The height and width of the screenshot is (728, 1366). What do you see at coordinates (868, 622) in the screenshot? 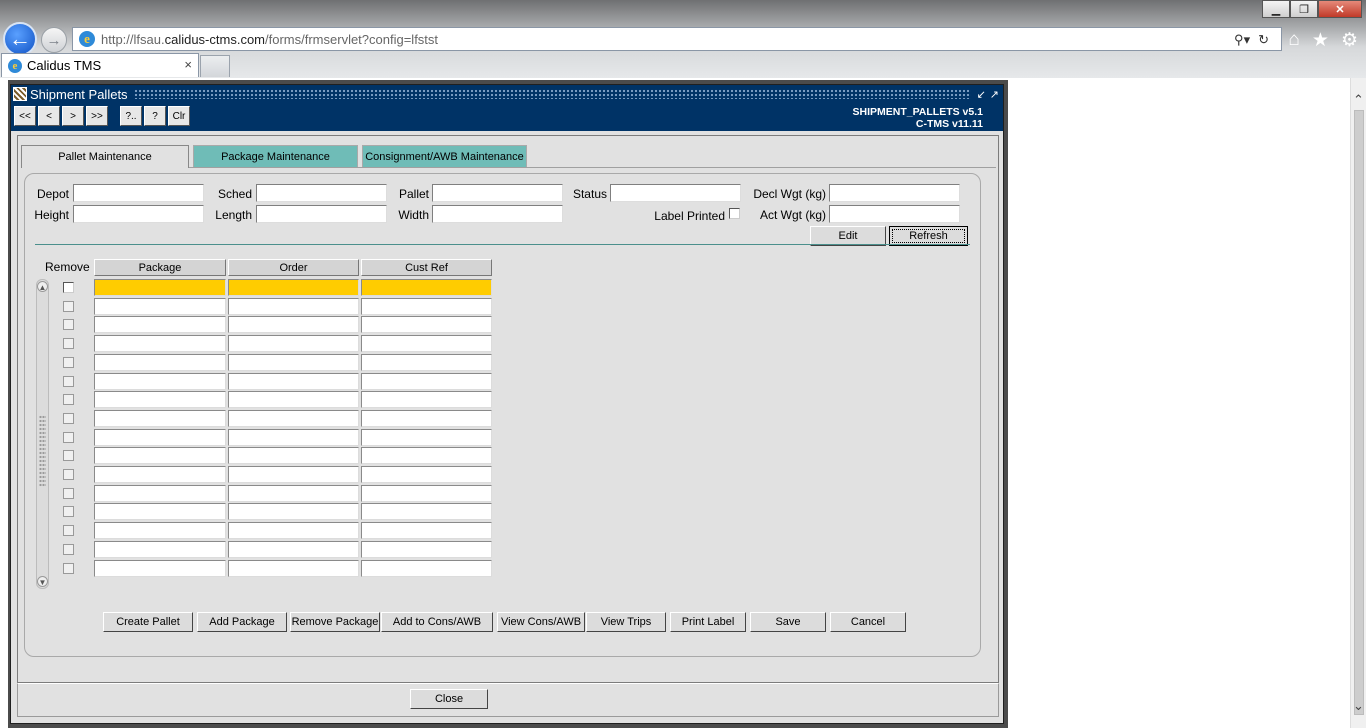
I see `cancel-button: Cancel` at bounding box center [868, 622].